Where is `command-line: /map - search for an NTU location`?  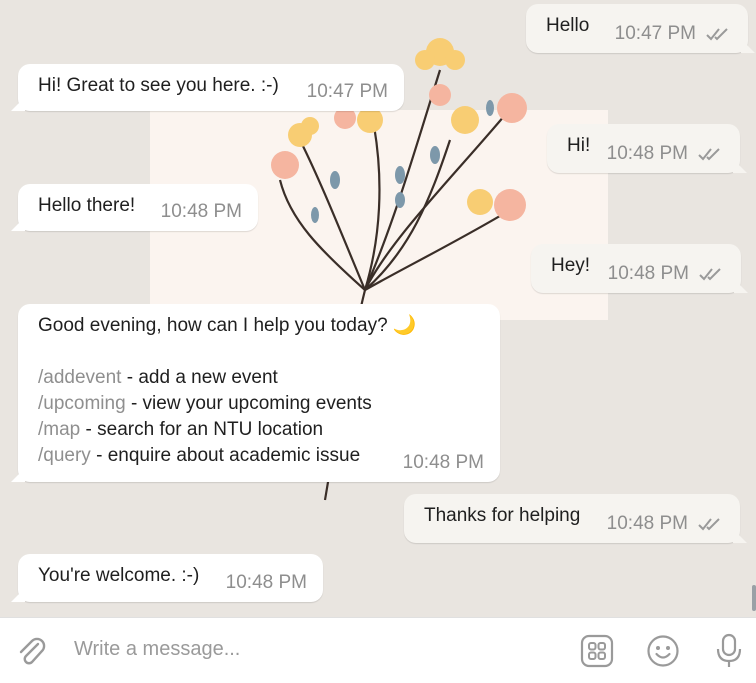
command-line: /map - search for an NTU location is located at coordinates (260, 430).